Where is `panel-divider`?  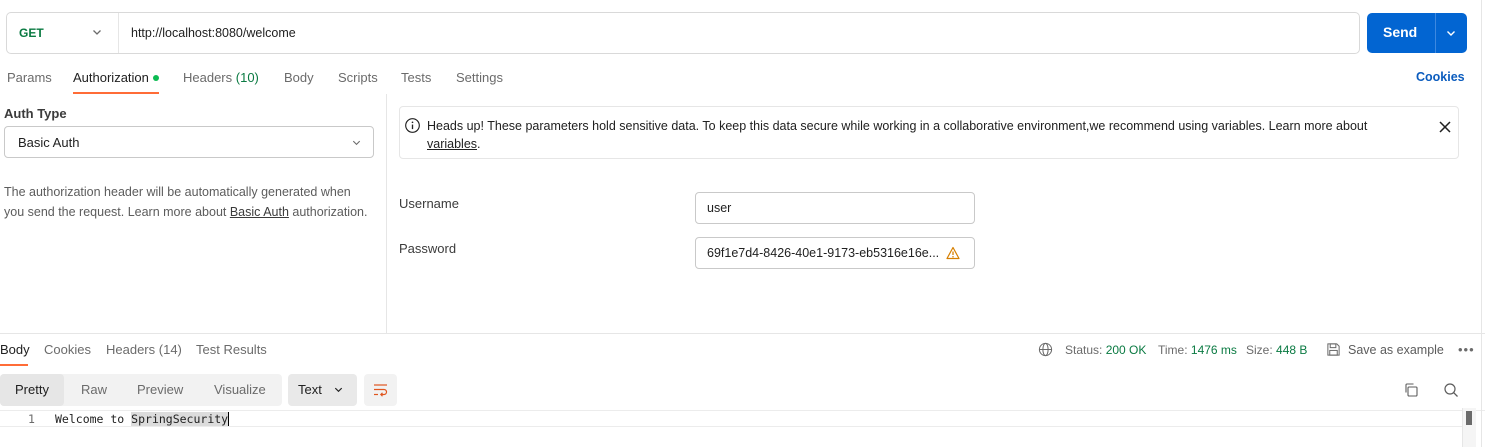 panel-divider is located at coordinates (386, 214).